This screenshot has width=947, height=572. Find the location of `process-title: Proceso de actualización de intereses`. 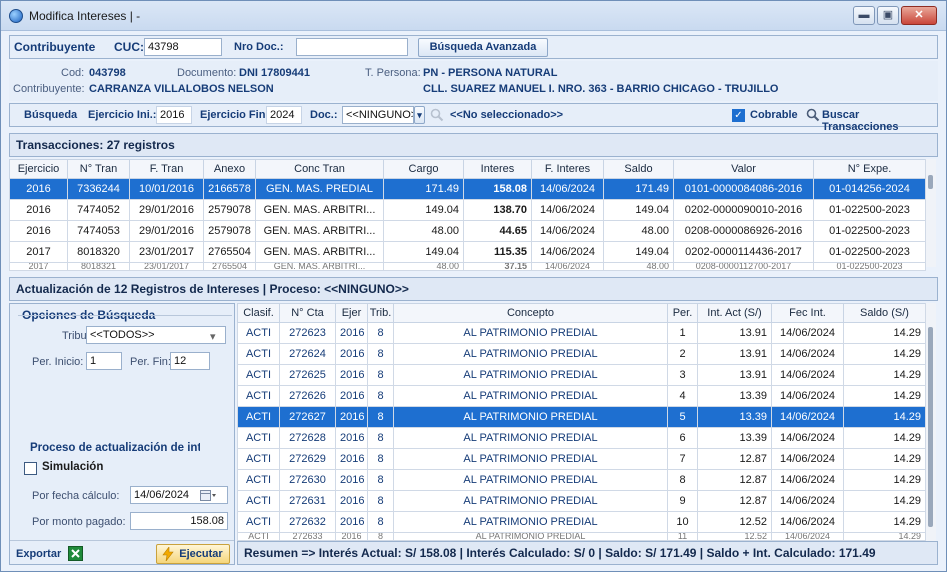

process-title: Proceso de actualización de intereses is located at coordinates (115, 448).